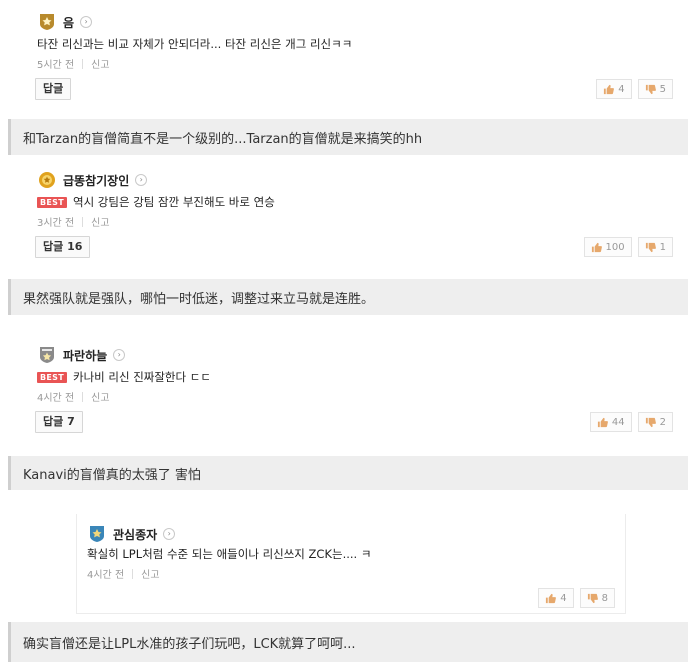  I want to click on vote-group: 4 5, so click(634, 89).